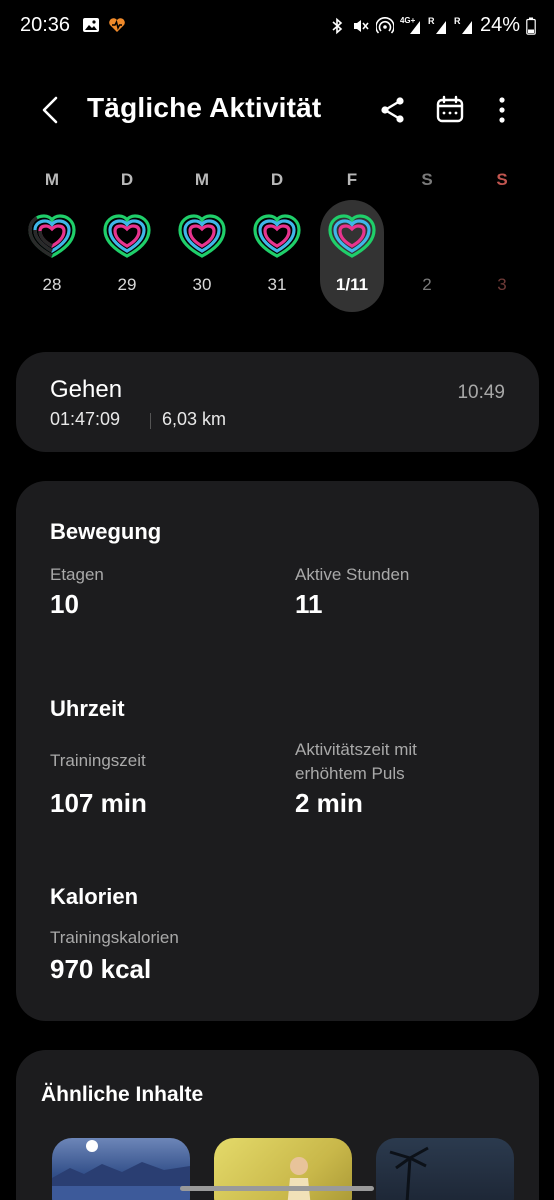 Image resolution: width=554 pixels, height=1200 pixels. Describe the element at coordinates (51, 110) in the screenshot. I see `back-icon` at that location.